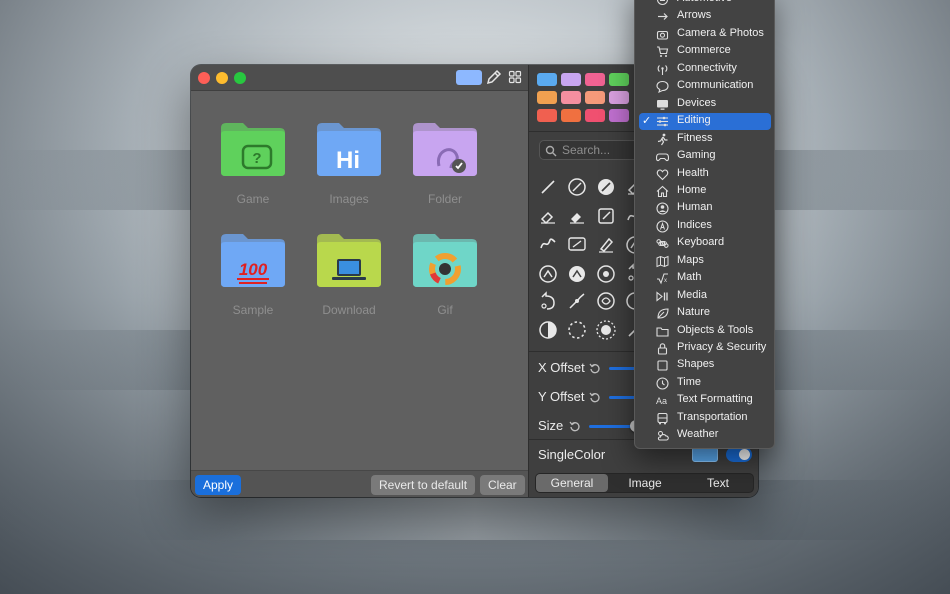  Describe the element at coordinates (705, 331) in the screenshot. I see `menu-item-objects-tools: Objects & Tools` at that location.